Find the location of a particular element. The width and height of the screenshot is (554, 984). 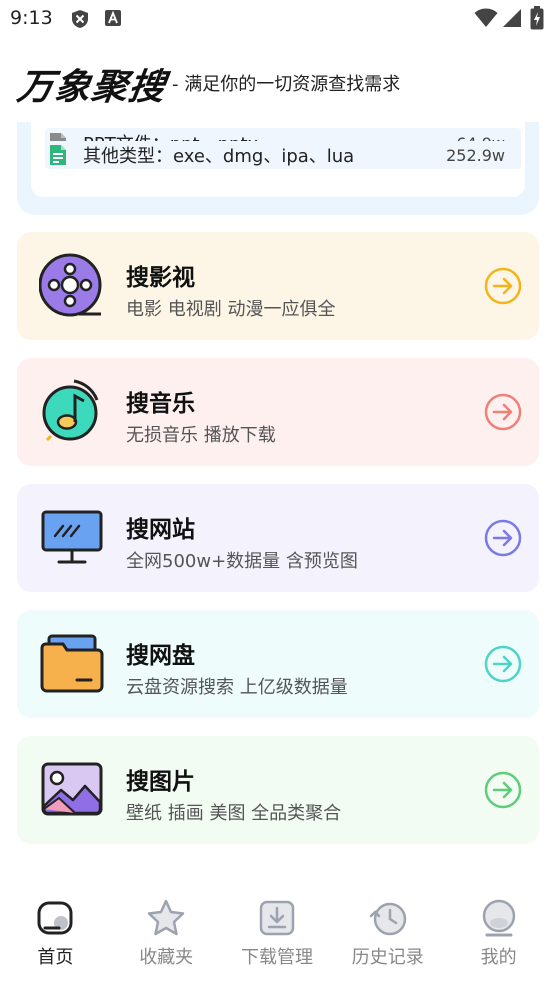

bottom-nav: 首页 收藏夹 下载管理 历史记录 我的 is located at coordinates (277, 937).